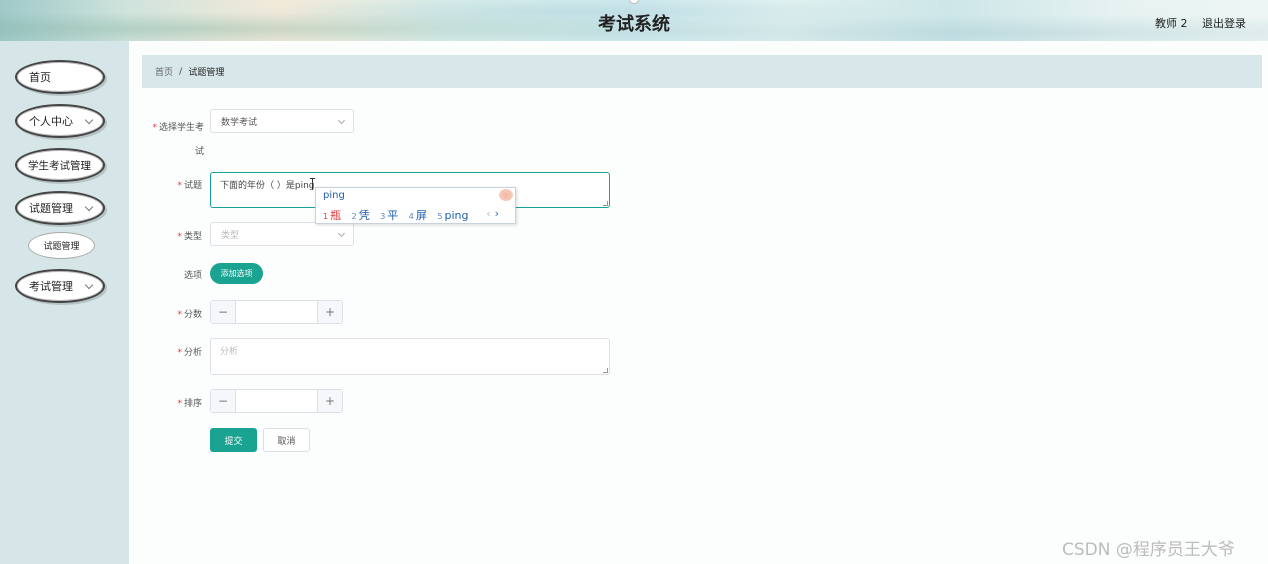  What do you see at coordinates (236, 273) in the screenshot?
I see `add-option-button: 添加选项` at bounding box center [236, 273].